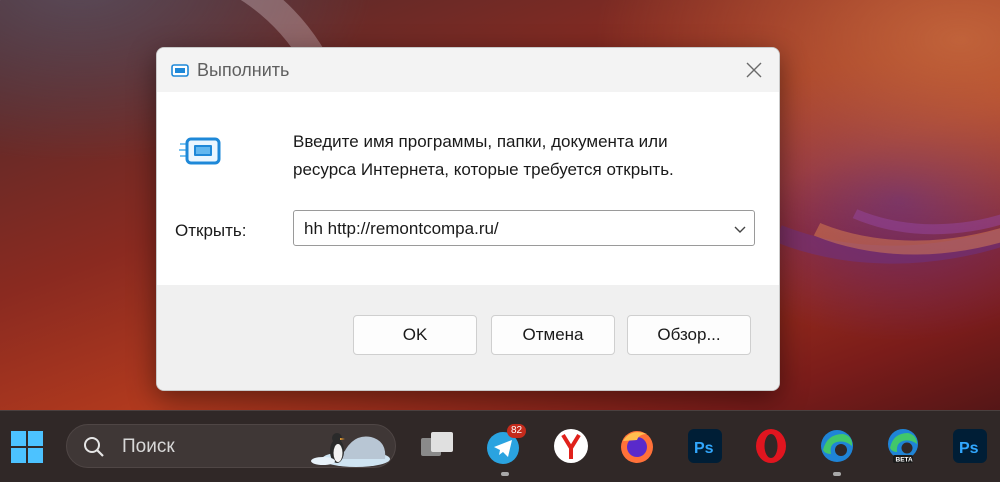 This screenshot has height=482, width=1000. Describe the element at coordinates (200, 151) in the screenshot. I see `run-program-icon` at that location.